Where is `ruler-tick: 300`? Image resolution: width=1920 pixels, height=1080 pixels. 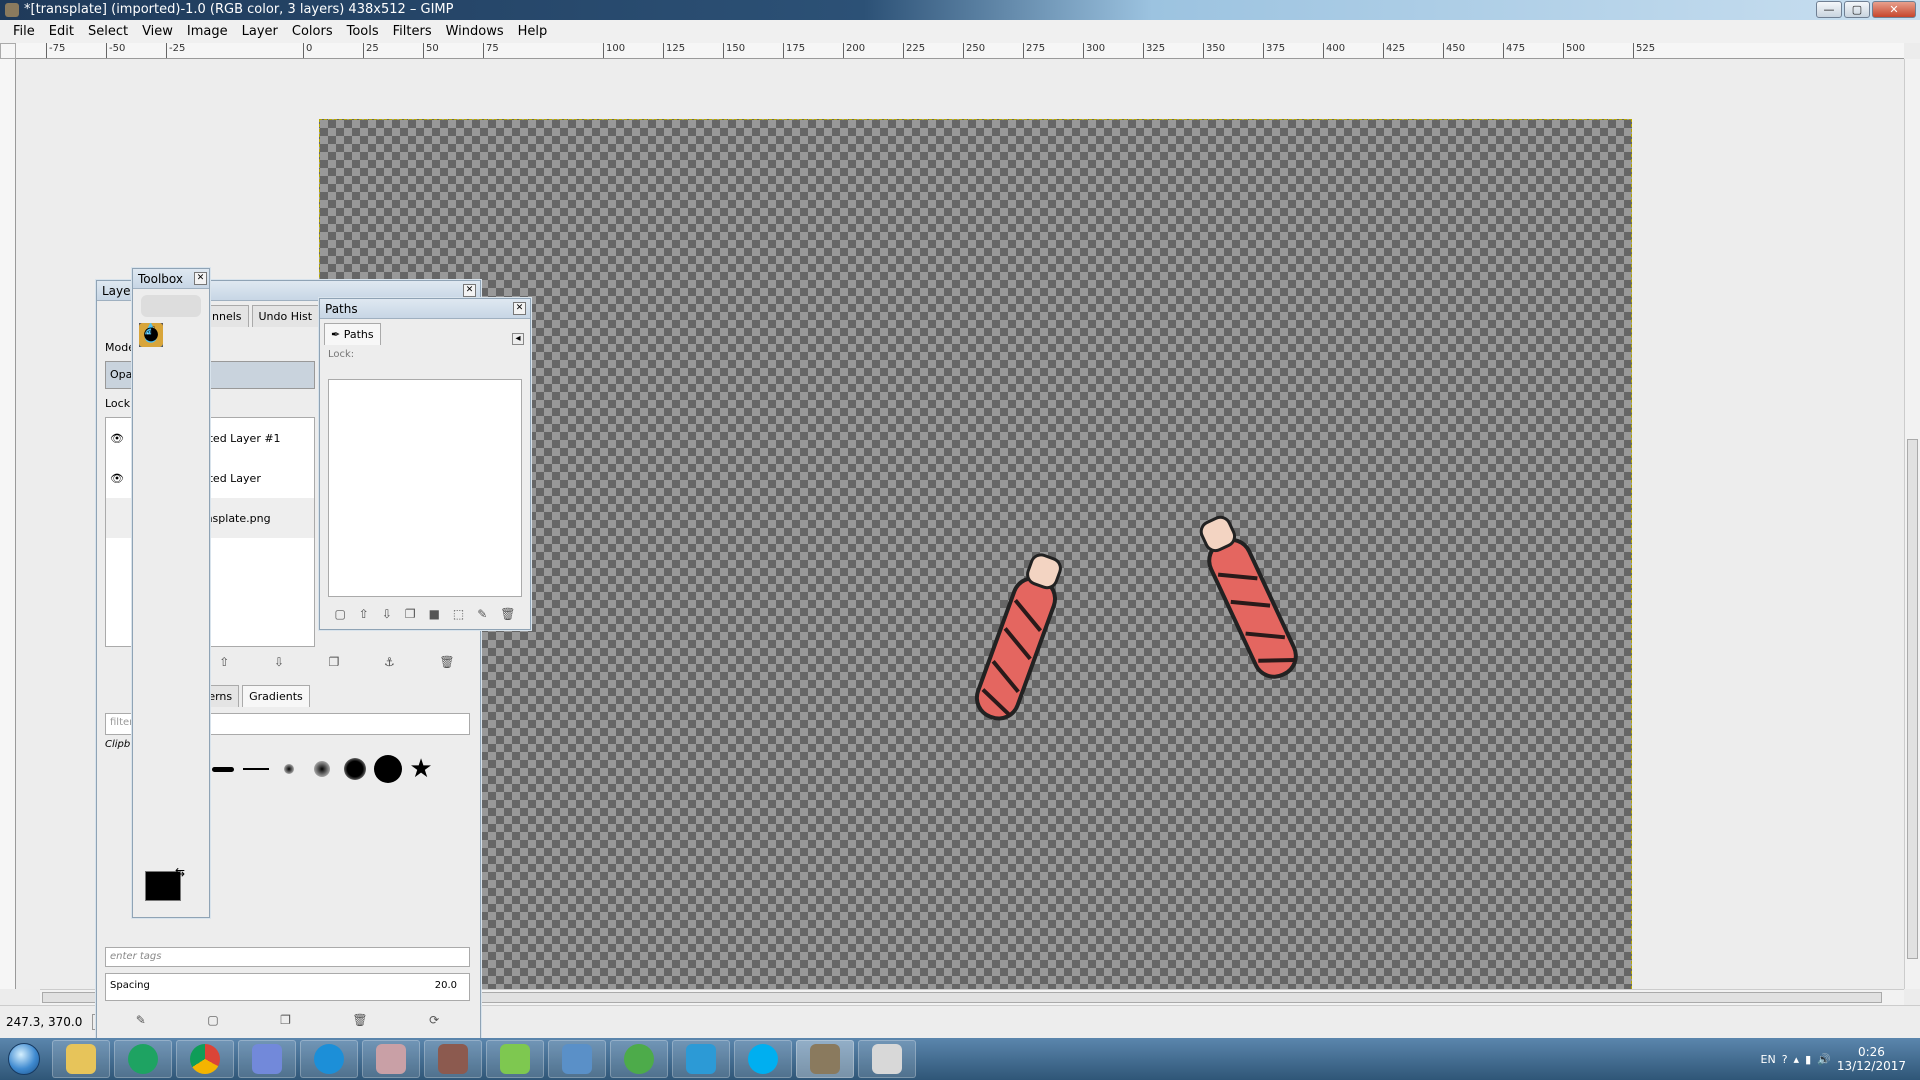
ruler-tick: 300 is located at coordinates (1094, 50).